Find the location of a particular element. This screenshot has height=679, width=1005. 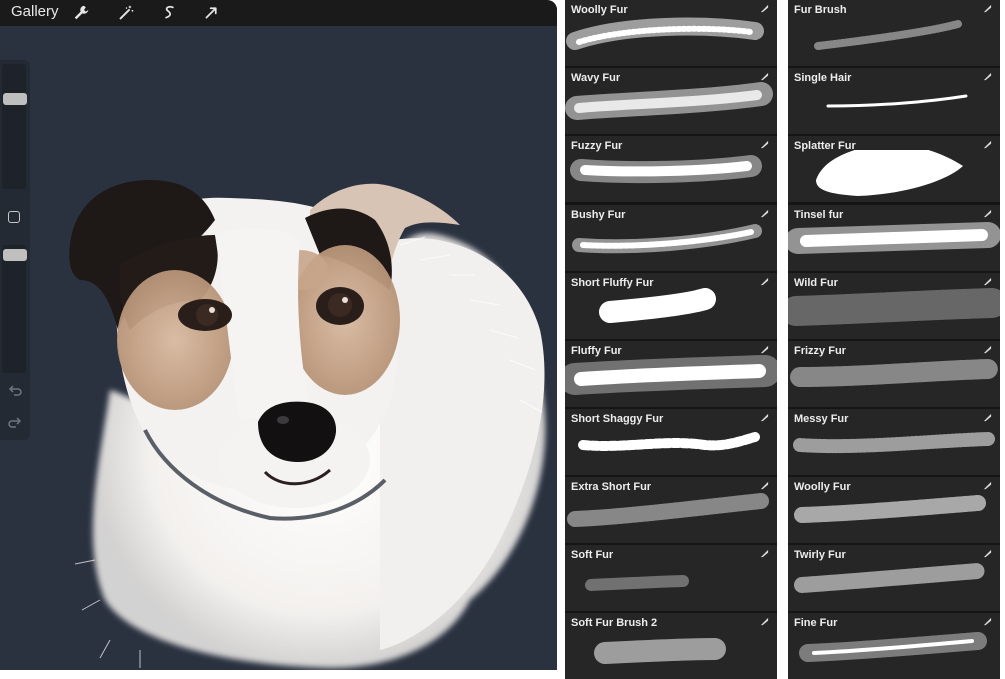

brush-item: Messy Fur is located at coordinates (894, 442).